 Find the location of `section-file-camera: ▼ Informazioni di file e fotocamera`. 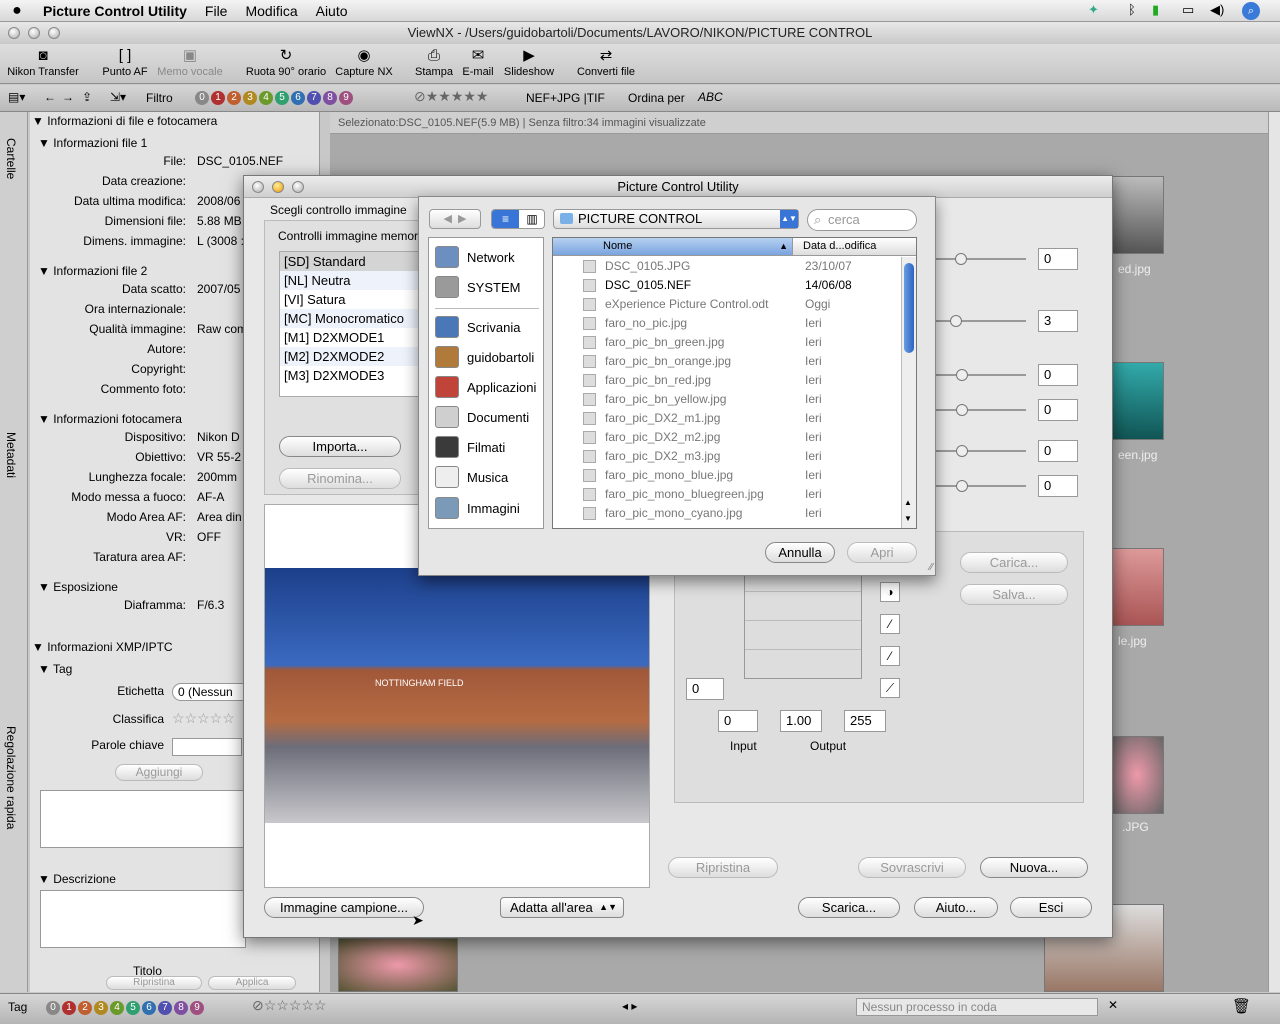

section-file-camera: ▼ Informazioni di file e fotocamera is located at coordinates (124, 121).